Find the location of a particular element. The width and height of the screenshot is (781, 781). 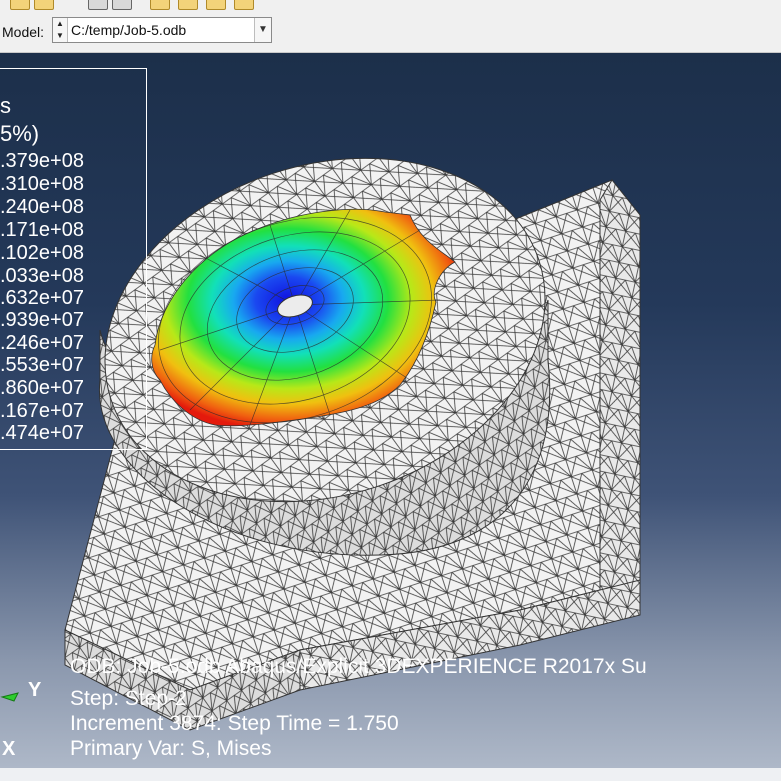

mesh-icon is located at coordinates (122, 5).